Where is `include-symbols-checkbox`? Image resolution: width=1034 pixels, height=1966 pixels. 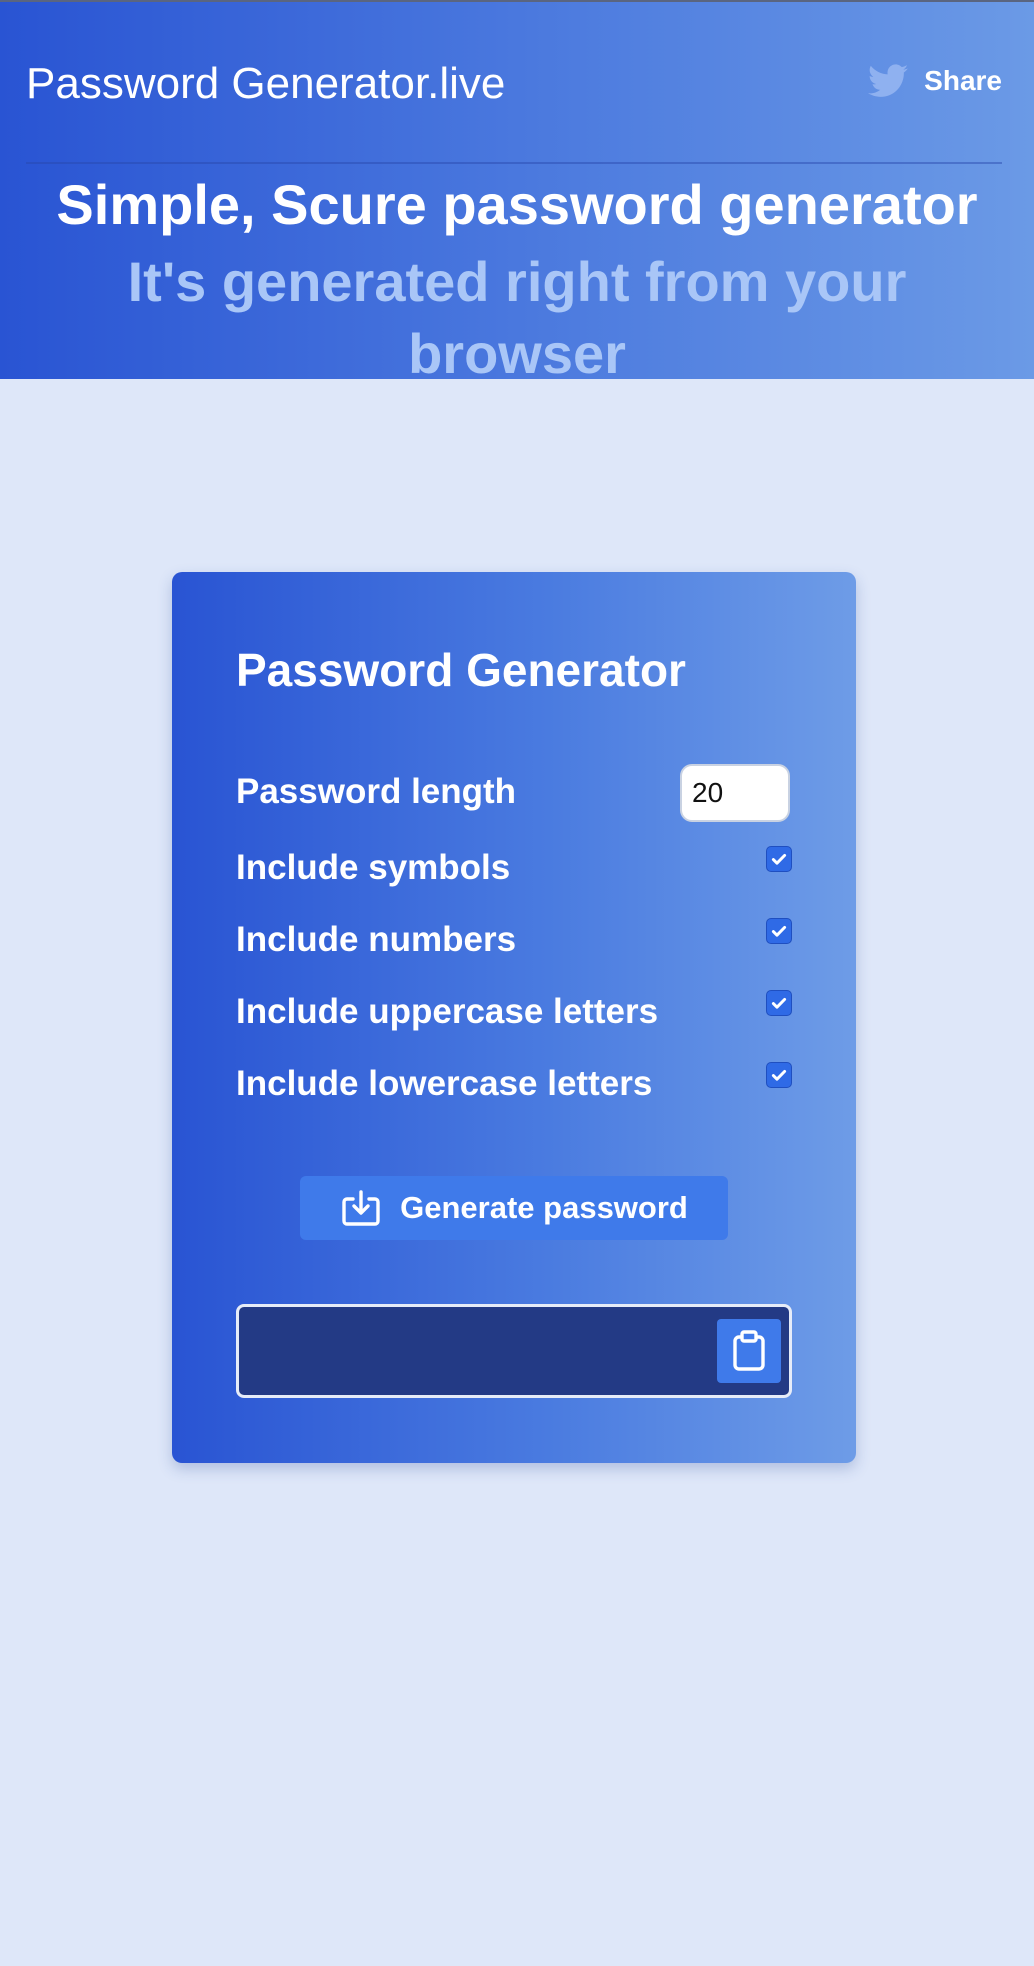 include-symbols-checkbox is located at coordinates (779, 859).